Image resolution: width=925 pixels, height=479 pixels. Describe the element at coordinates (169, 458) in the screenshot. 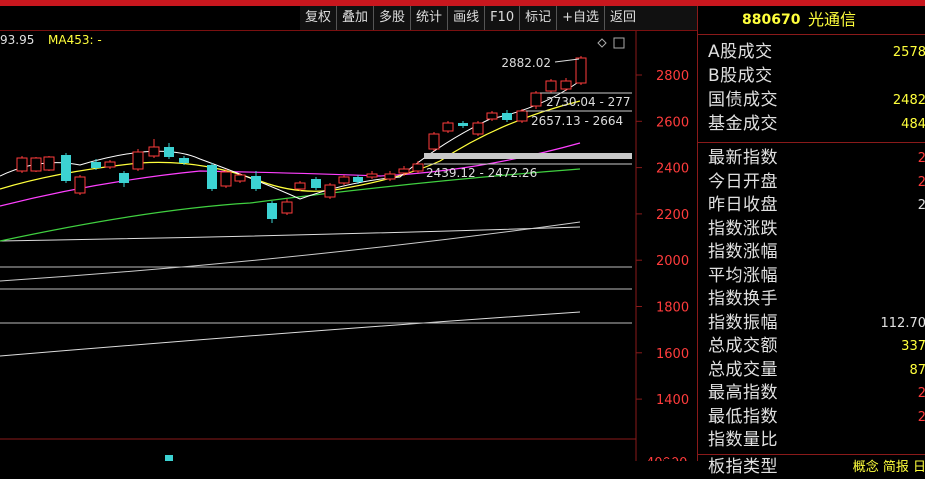

I see `volume-bar` at that location.